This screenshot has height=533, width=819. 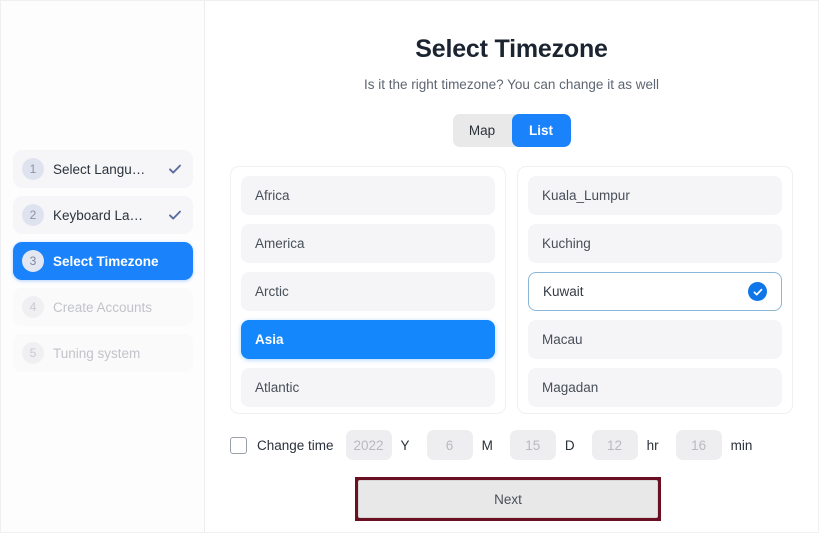 I want to click on sidebar-item-label: Create Accounts, so click(x=103, y=307).